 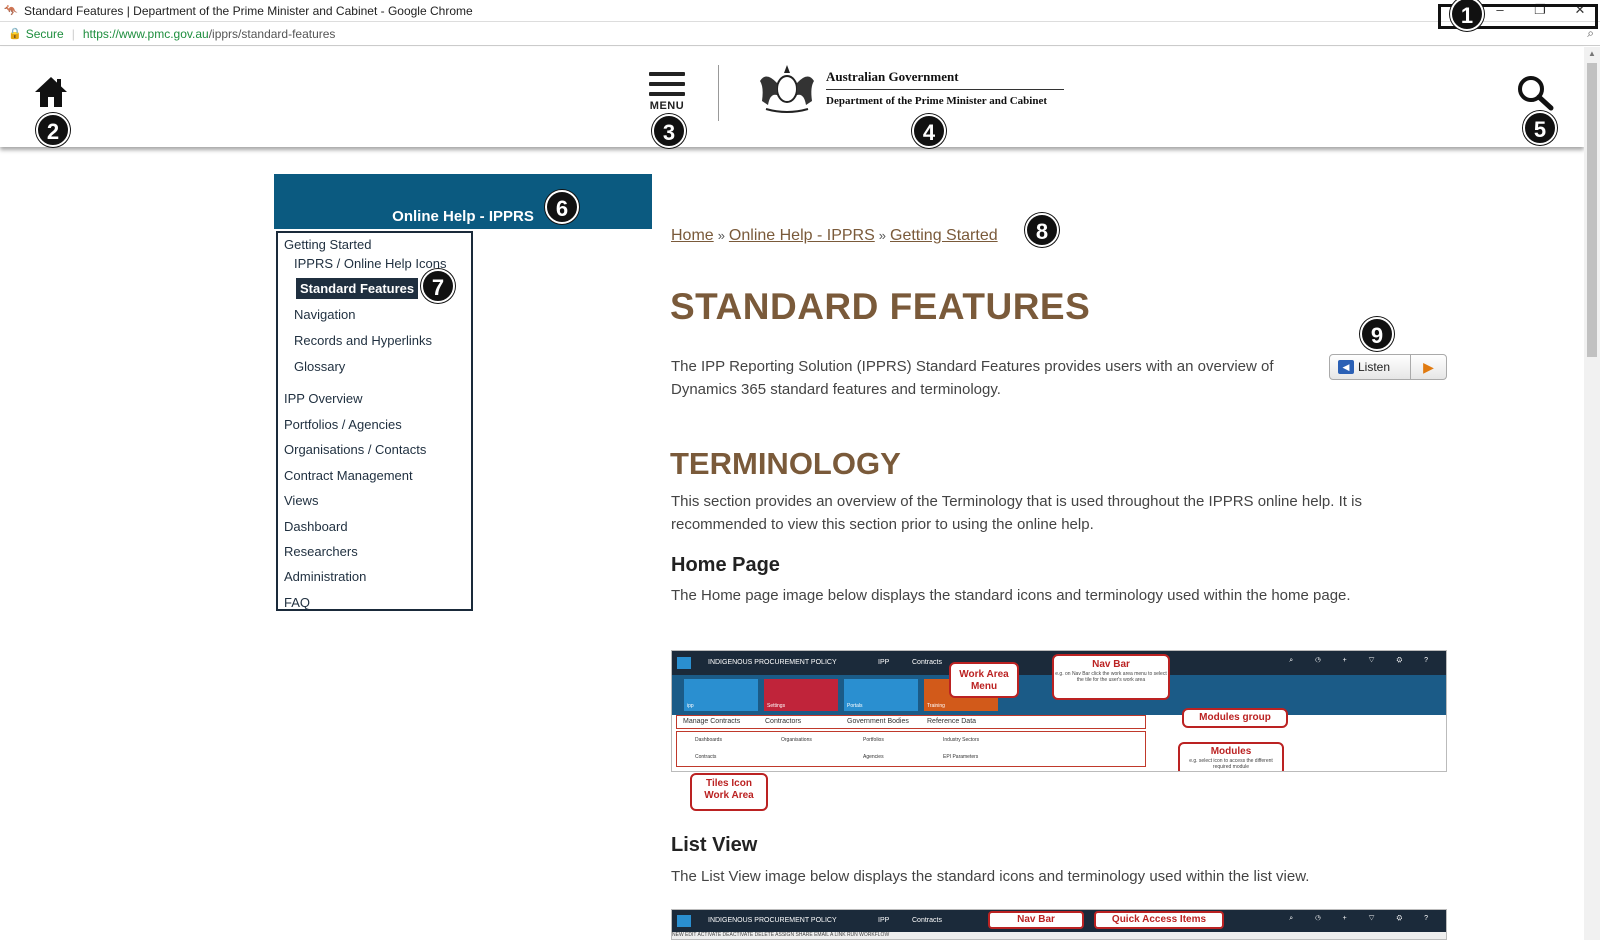 I want to click on shot-group-reference-data: Reference Data, so click(x=952, y=721).